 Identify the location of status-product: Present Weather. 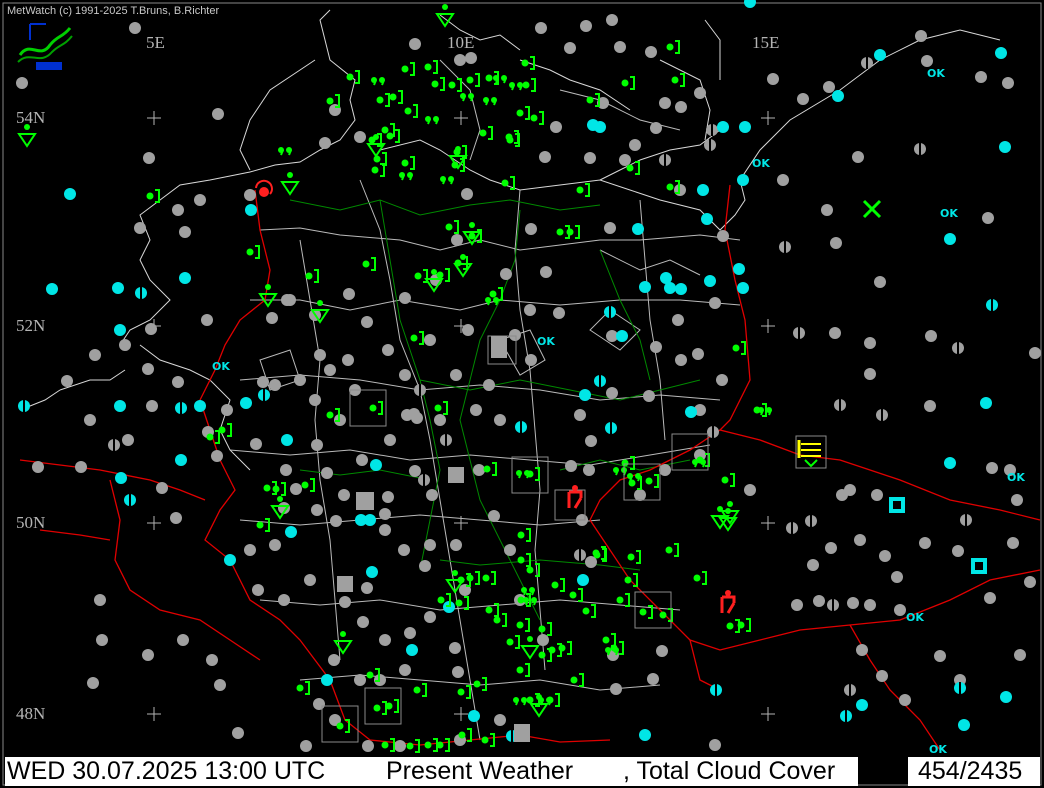
(480, 771).